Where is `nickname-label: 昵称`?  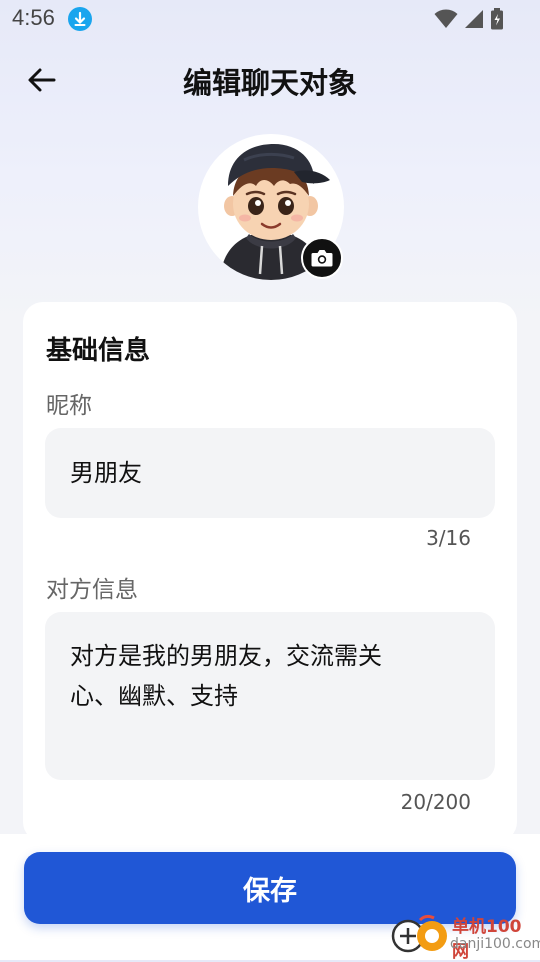
nickname-label: 昵称 is located at coordinates (69, 406).